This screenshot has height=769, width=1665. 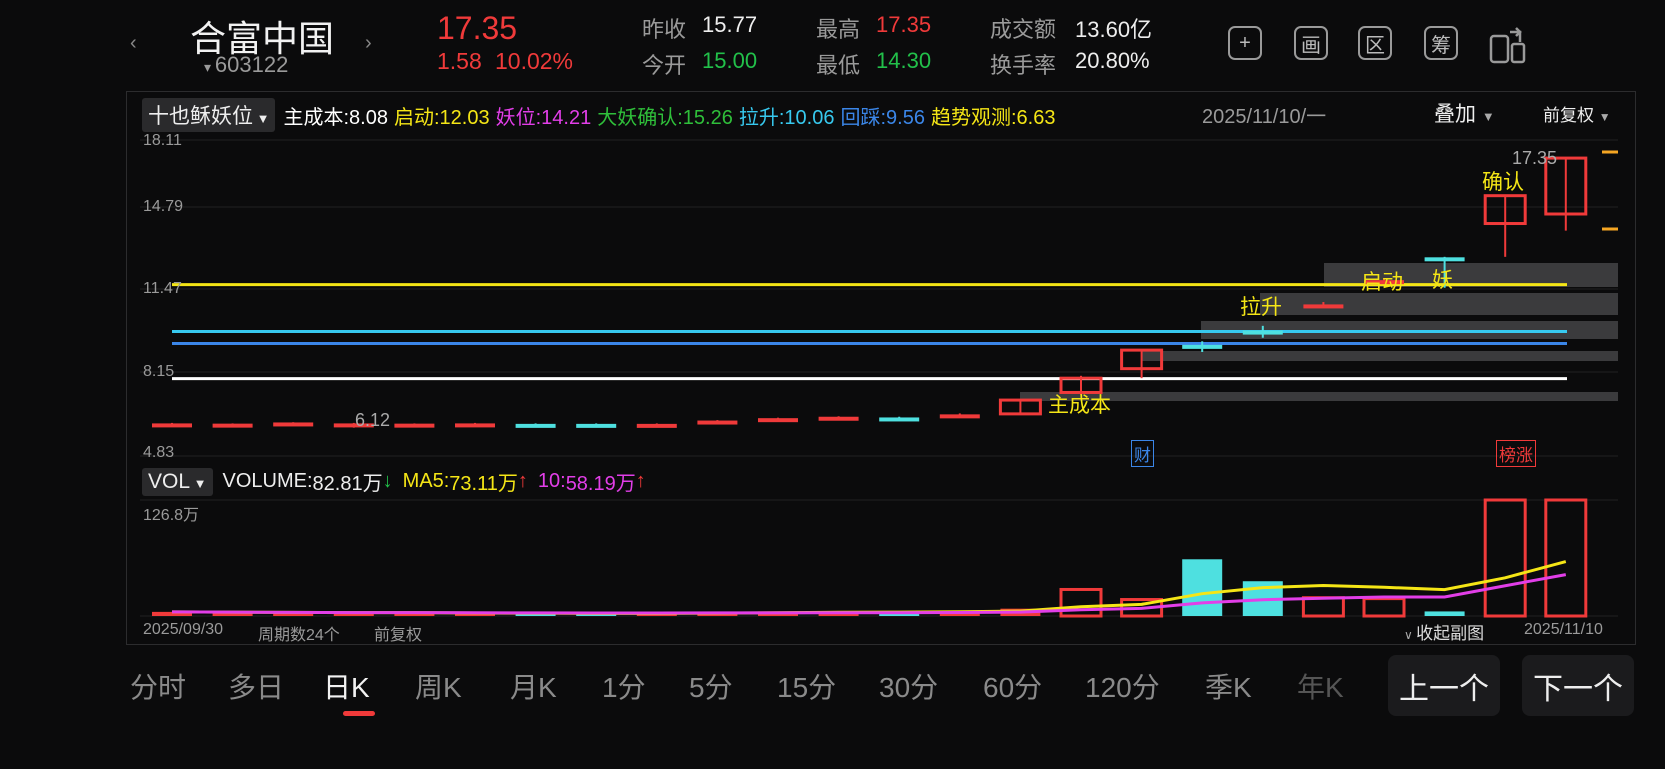 I want to click on chart-start-date: 2025/09/30, so click(x=183, y=629).